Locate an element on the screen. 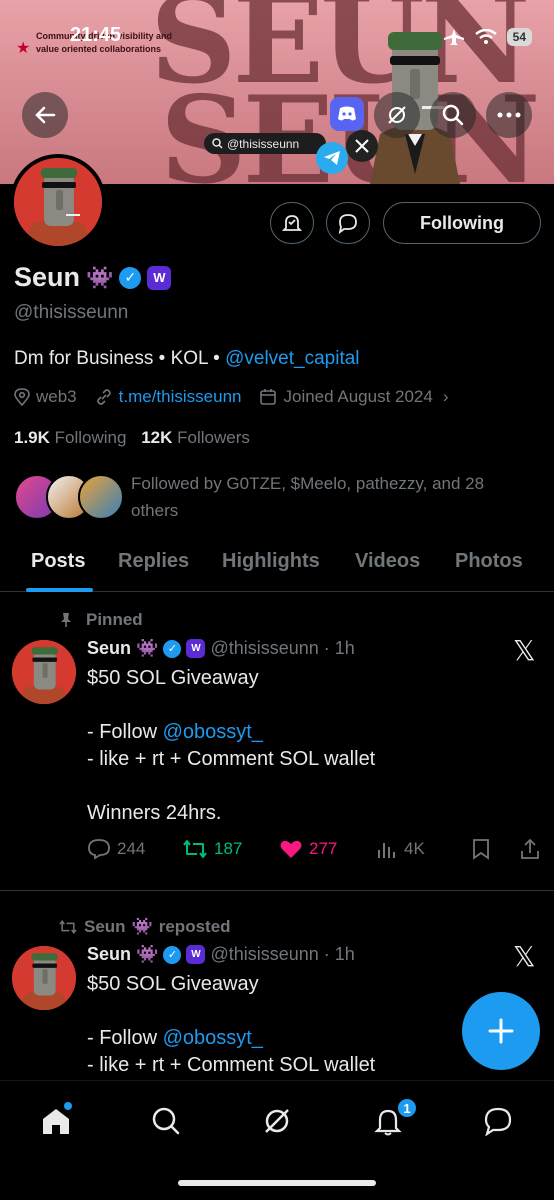 The height and width of the screenshot is (1200, 554). website-link: t.me/thisisseunn is located at coordinates (180, 397).